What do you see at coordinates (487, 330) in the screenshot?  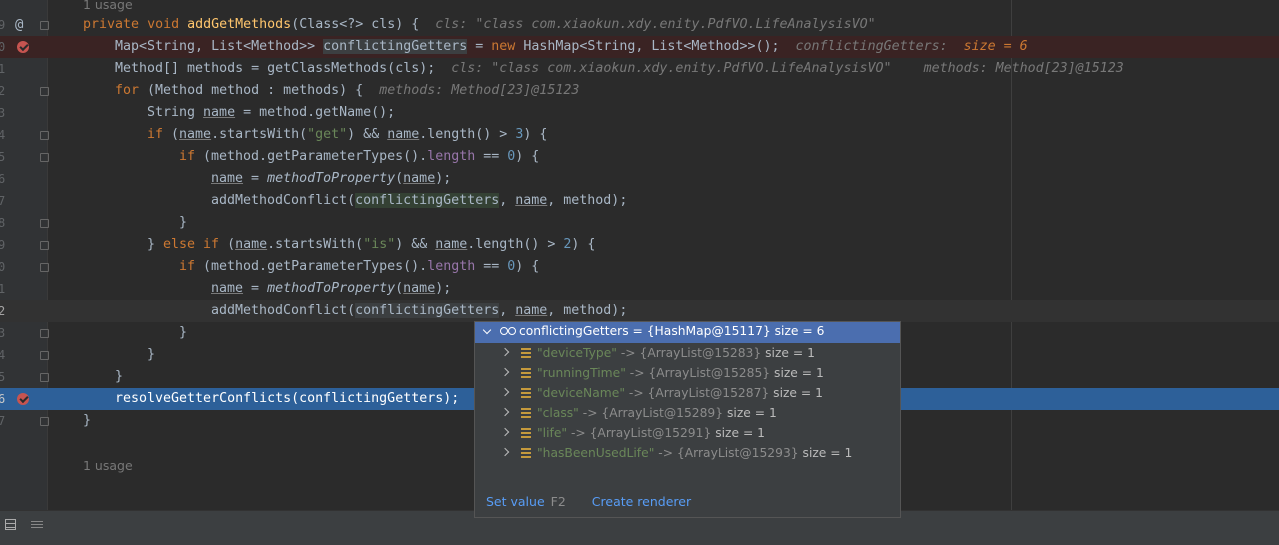 I see `chevron-down-icon` at bounding box center [487, 330].